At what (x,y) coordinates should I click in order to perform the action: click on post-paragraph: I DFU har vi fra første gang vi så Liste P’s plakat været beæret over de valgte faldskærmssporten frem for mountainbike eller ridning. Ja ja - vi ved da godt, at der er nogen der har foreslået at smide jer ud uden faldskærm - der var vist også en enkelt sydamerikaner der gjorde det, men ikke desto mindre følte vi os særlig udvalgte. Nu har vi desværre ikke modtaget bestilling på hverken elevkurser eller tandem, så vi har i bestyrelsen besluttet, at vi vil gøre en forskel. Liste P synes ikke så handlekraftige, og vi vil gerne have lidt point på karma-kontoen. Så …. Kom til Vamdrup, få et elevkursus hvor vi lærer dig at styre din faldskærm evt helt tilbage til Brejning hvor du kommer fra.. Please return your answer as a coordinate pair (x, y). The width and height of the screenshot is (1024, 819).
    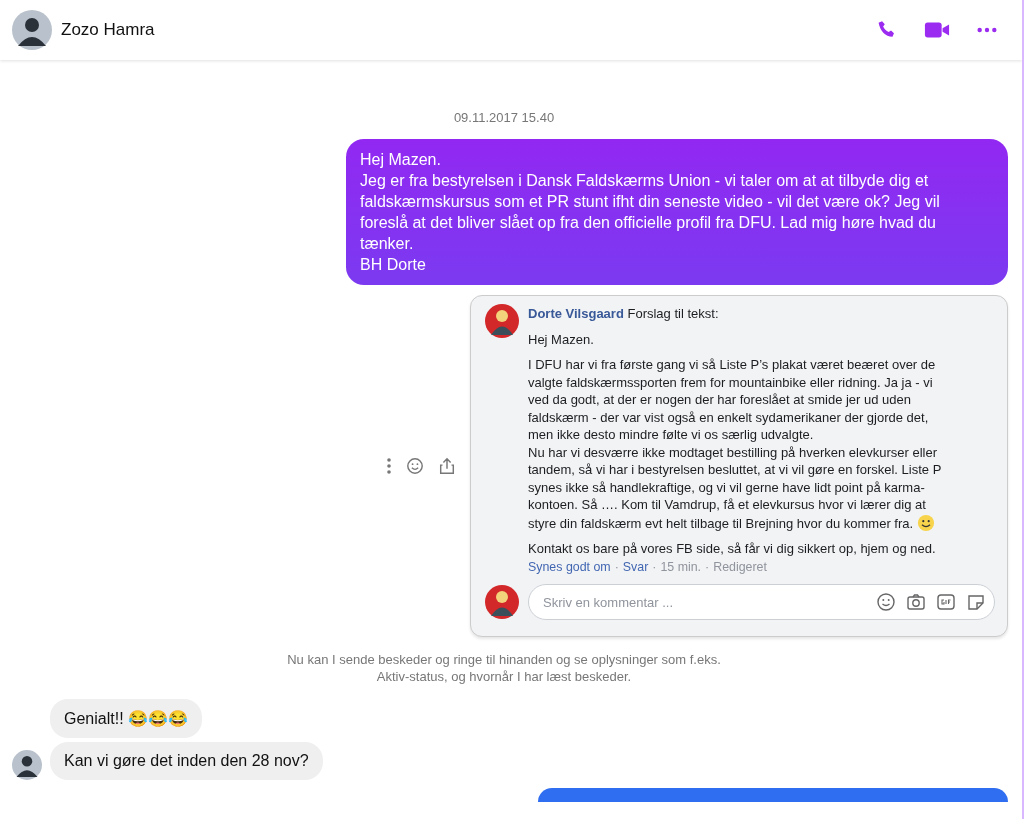
    Looking at the image, I should click on (735, 444).